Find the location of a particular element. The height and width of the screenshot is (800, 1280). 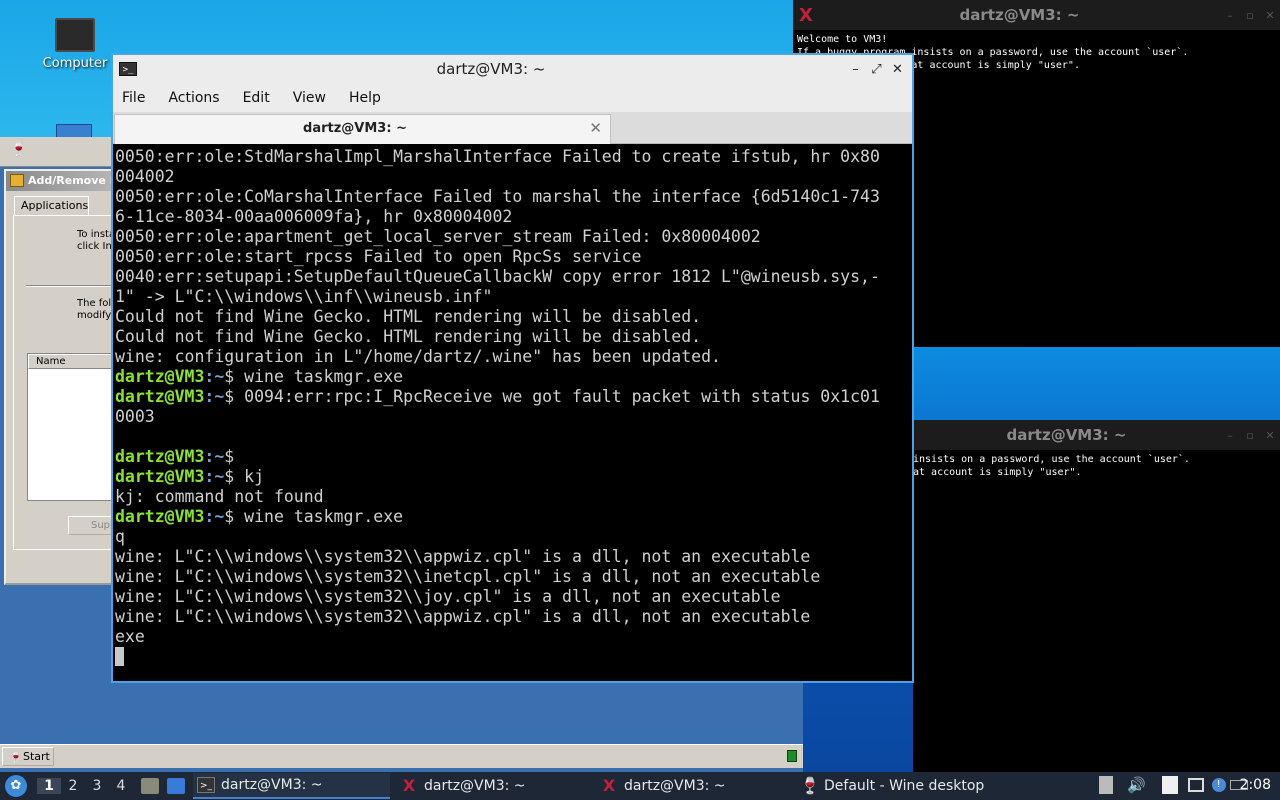

wine-start-bar: 🍷 Start is located at coordinates (401, 756).